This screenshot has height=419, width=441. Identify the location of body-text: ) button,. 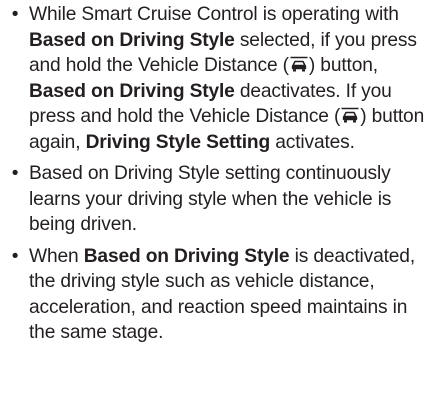
(343, 65).